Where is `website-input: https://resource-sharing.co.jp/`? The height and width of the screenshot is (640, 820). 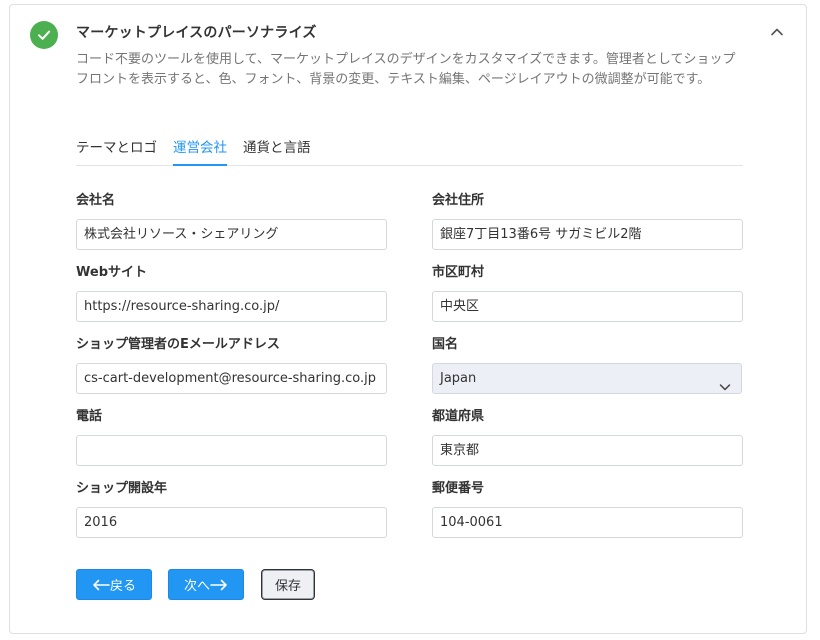 website-input: https://resource-sharing.co.jp/ is located at coordinates (231, 306).